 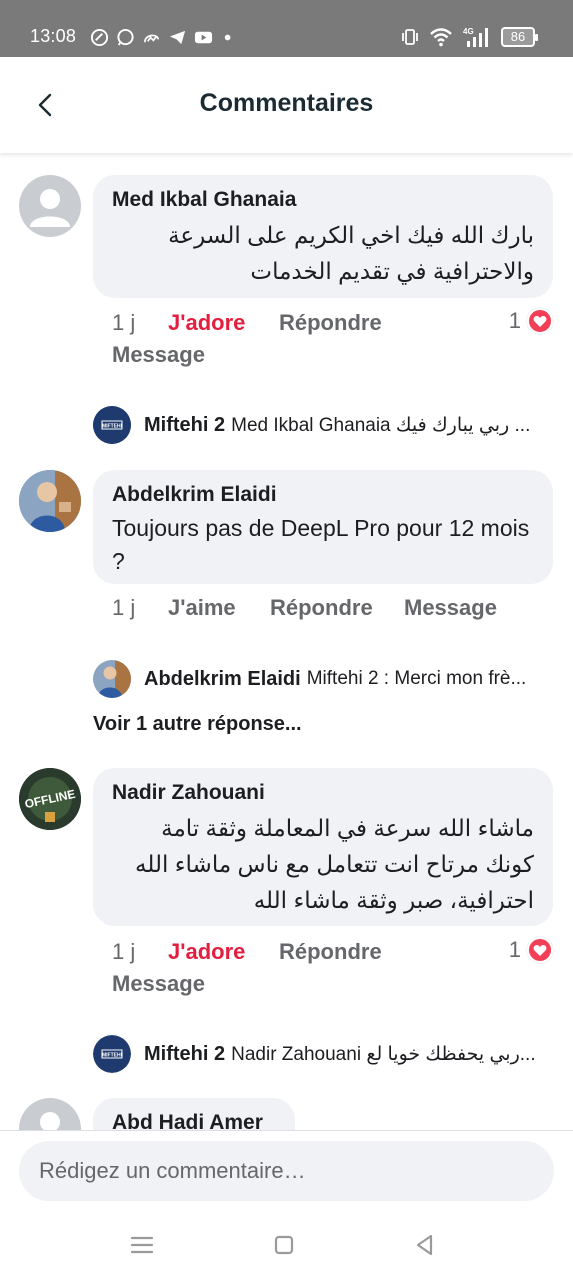 What do you see at coordinates (202, 608) in the screenshot?
I see `like-button: J'aime` at bounding box center [202, 608].